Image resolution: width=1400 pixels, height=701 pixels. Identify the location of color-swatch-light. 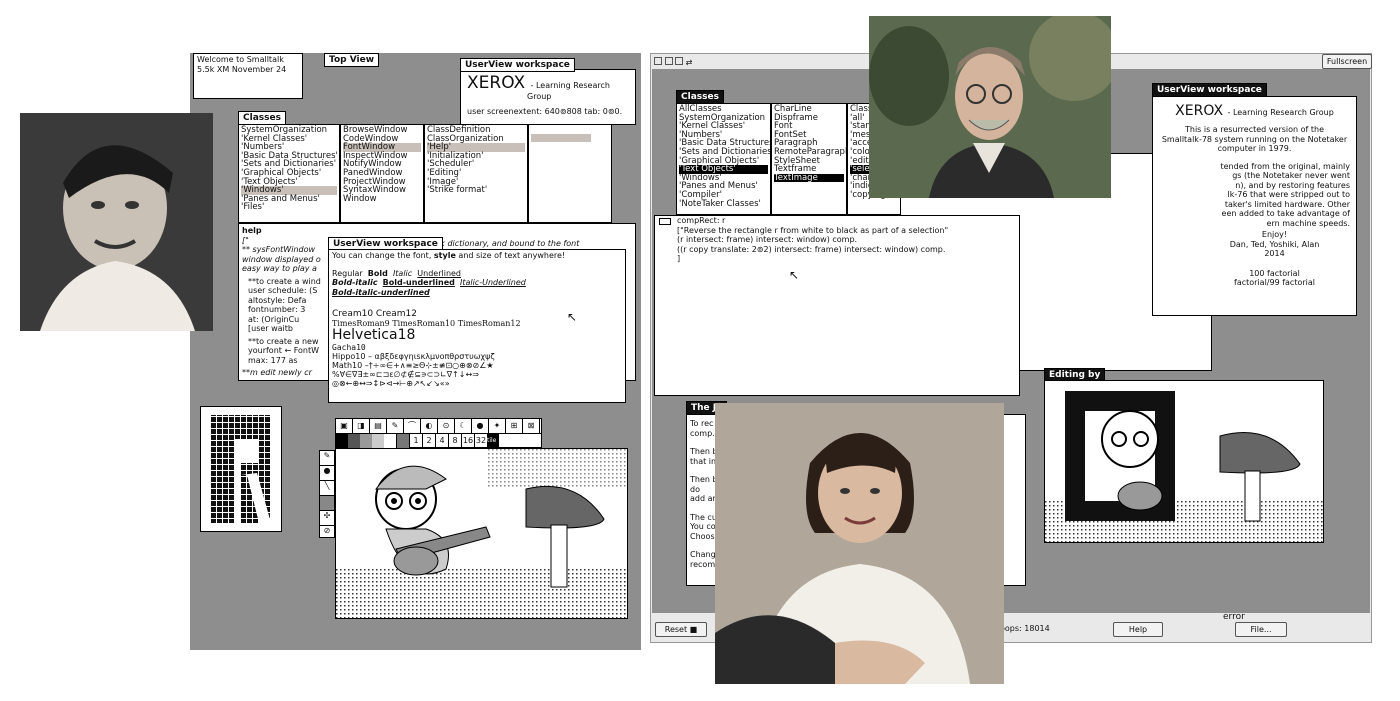
(378, 441).